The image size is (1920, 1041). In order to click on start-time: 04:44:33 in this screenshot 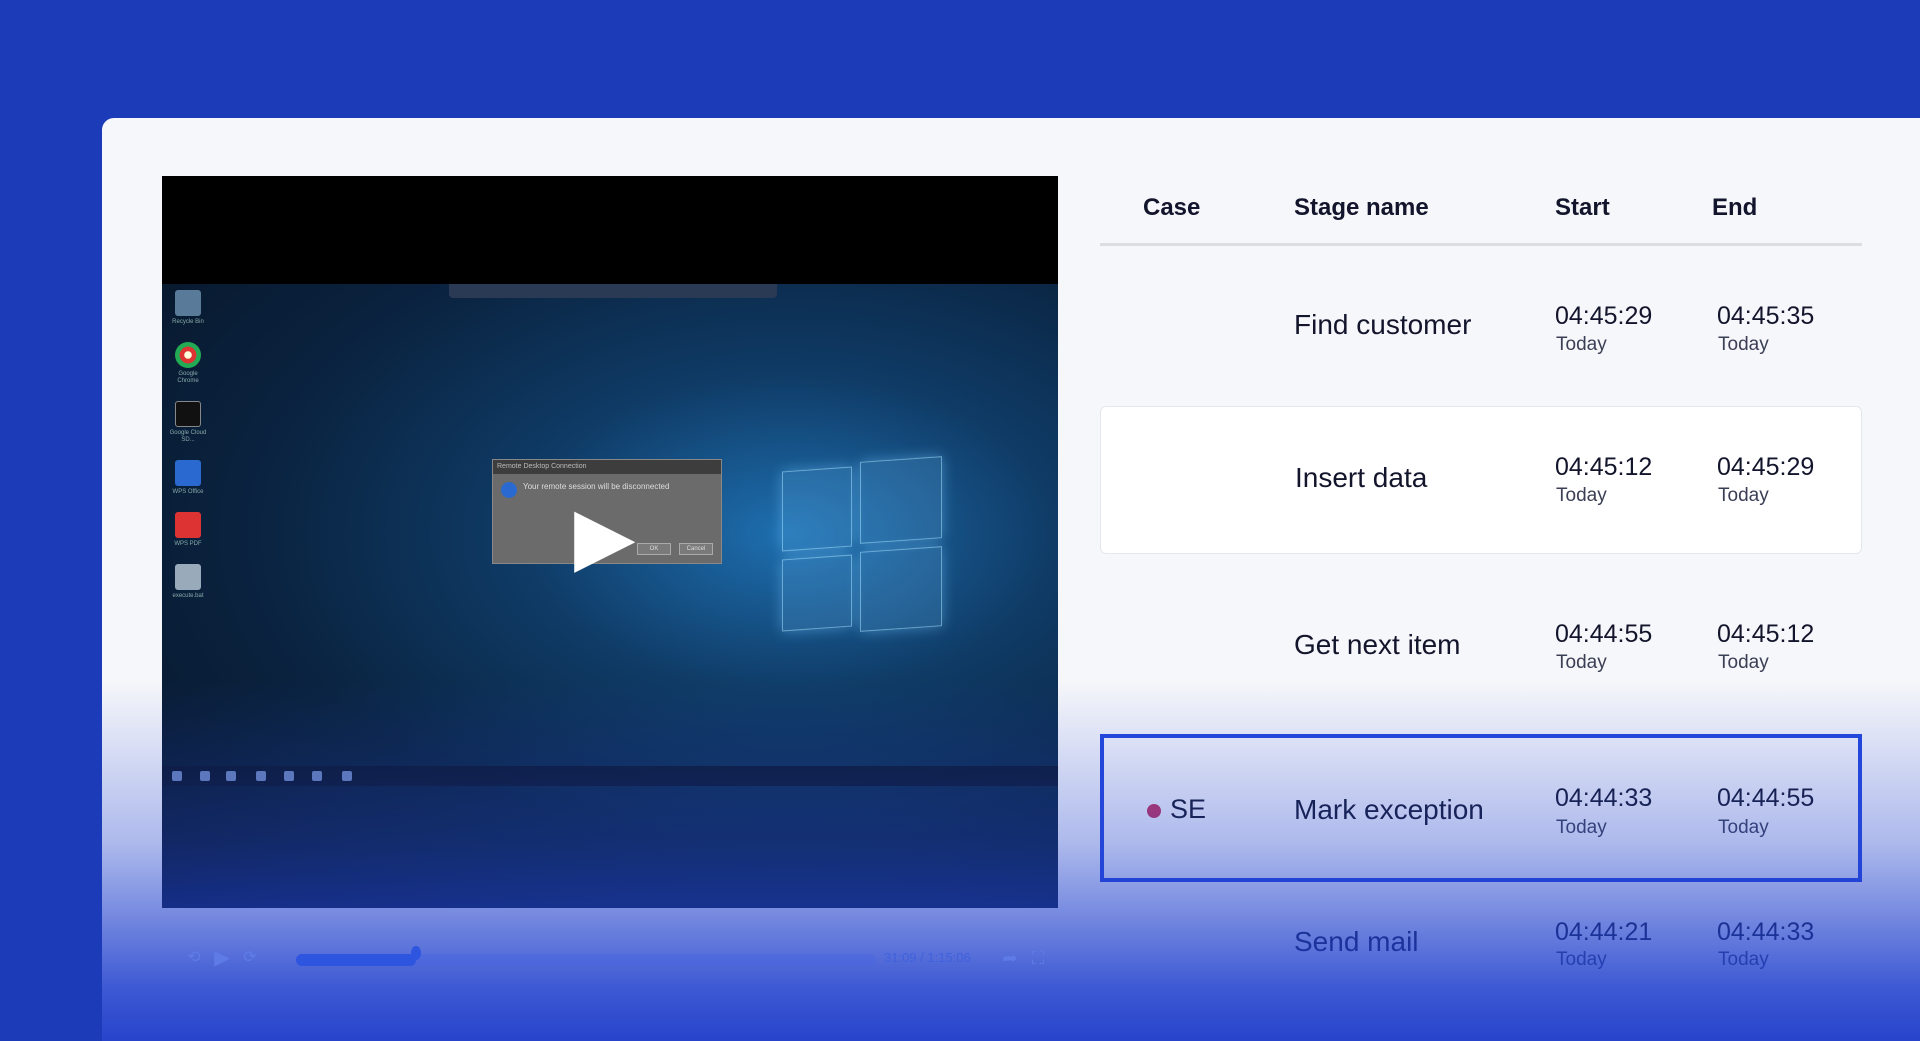, I will do `click(1604, 798)`.